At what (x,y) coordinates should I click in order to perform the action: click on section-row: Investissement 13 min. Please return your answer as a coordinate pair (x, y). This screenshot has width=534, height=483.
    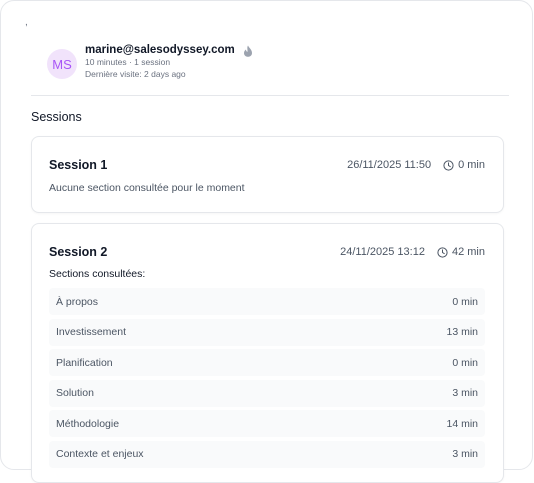
    Looking at the image, I should click on (267, 332).